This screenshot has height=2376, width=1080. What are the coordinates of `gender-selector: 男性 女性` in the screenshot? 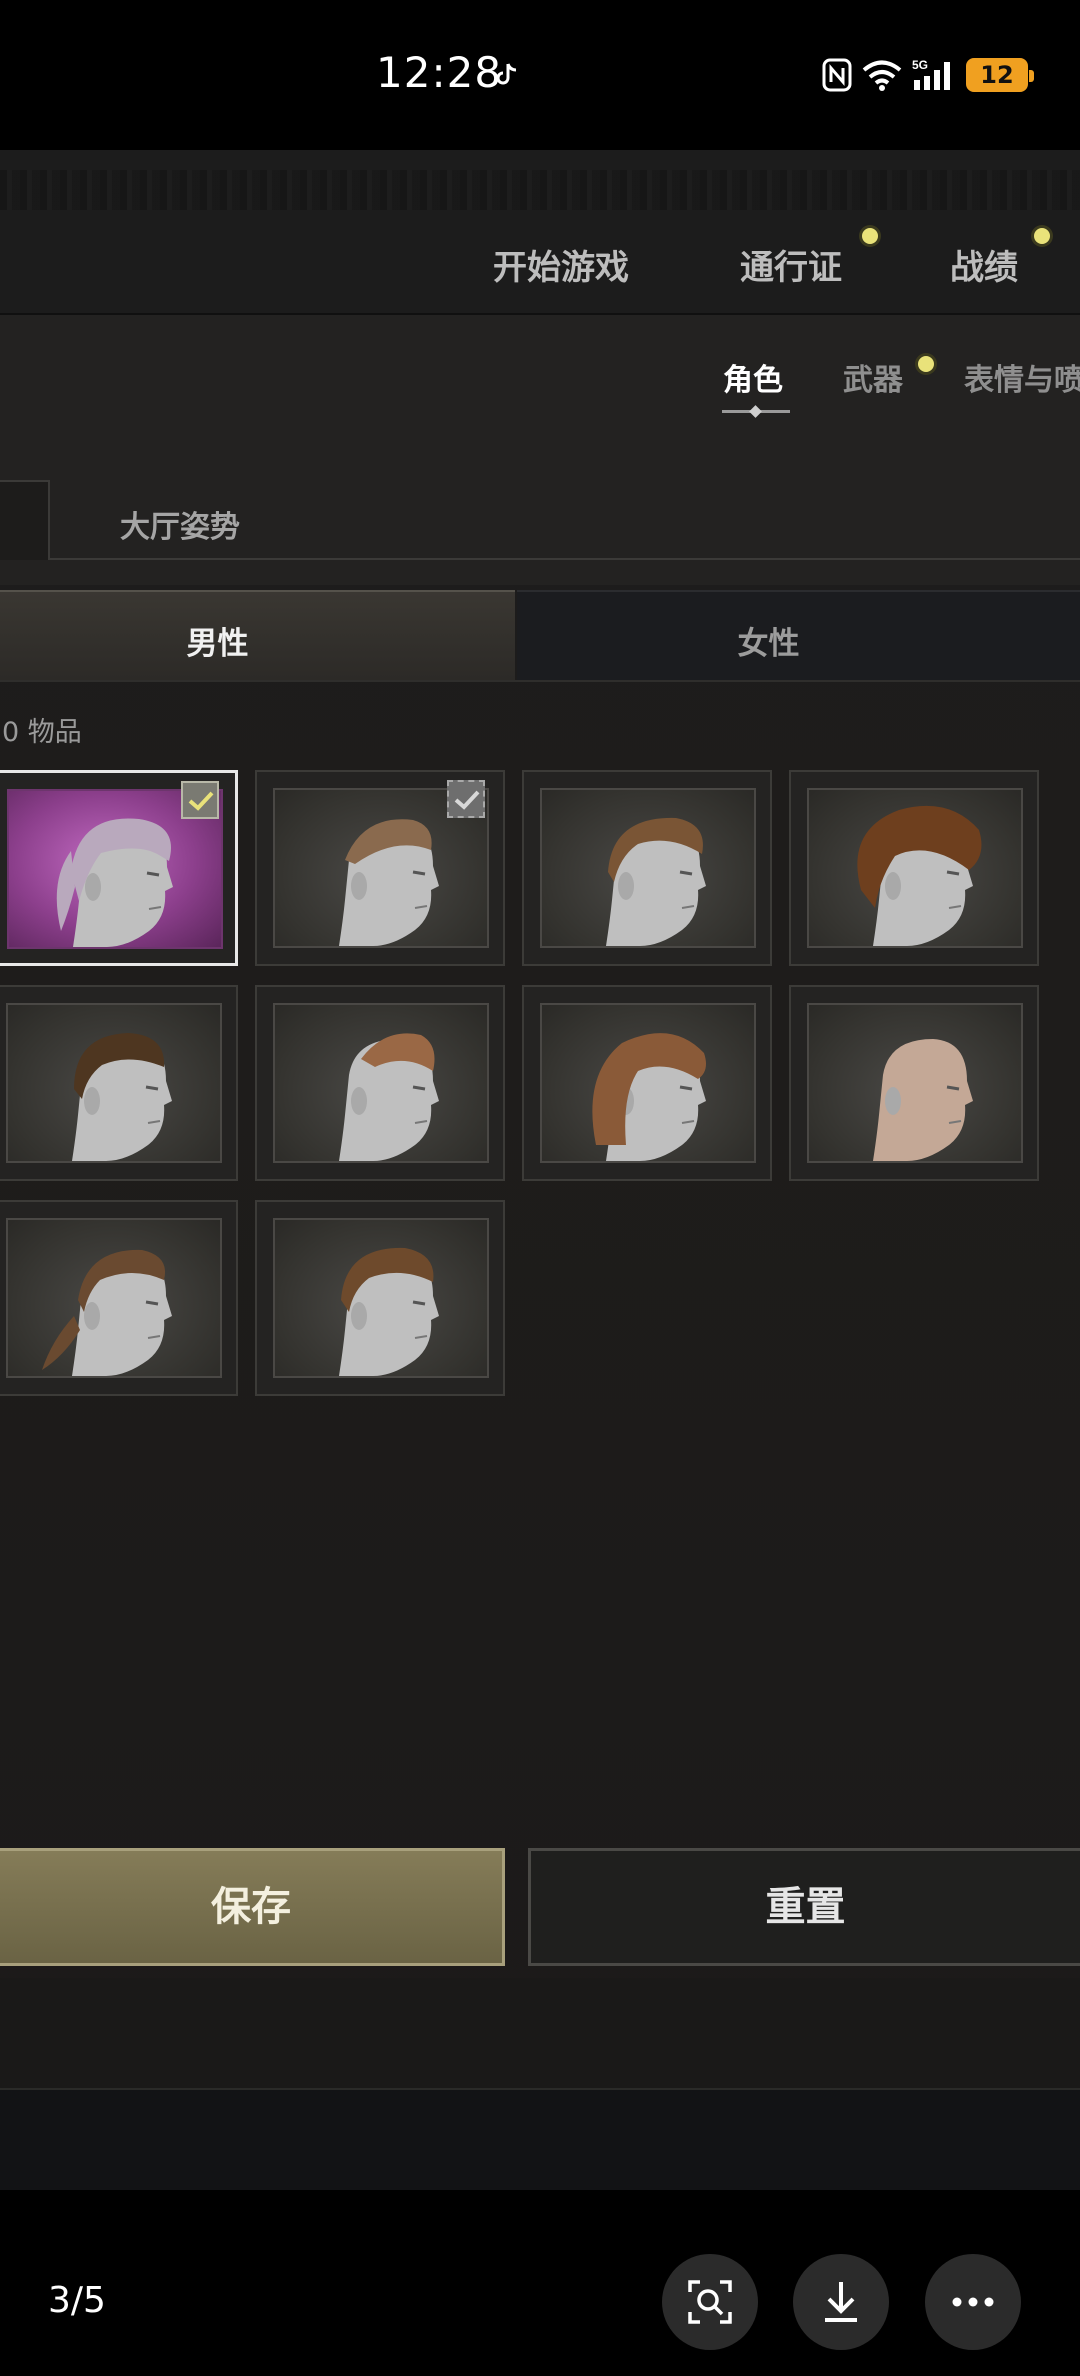 It's located at (540, 635).